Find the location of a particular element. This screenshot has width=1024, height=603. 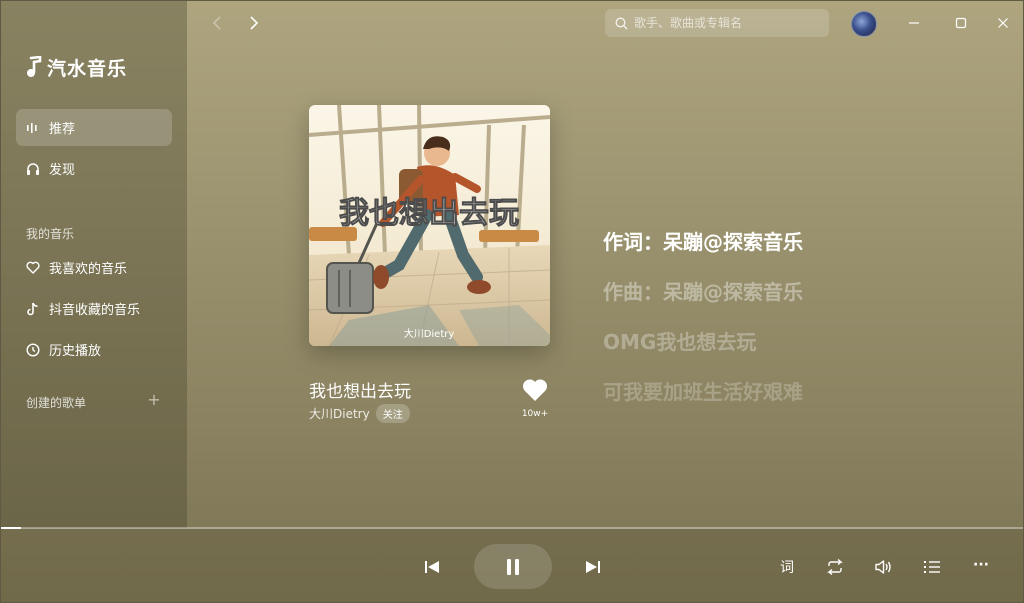

search-box is located at coordinates (717, 23).